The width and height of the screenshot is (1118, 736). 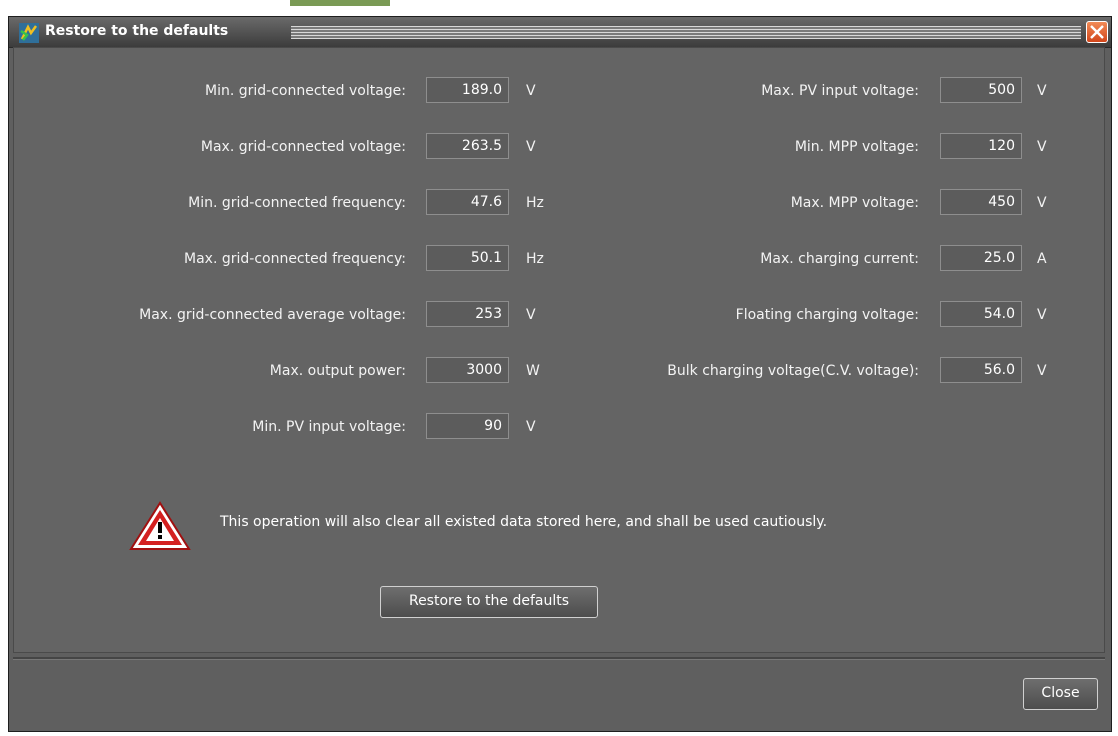 What do you see at coordinates (559, 5) in the screenshot?
I see `background-top` at bounding box center [559, 5].